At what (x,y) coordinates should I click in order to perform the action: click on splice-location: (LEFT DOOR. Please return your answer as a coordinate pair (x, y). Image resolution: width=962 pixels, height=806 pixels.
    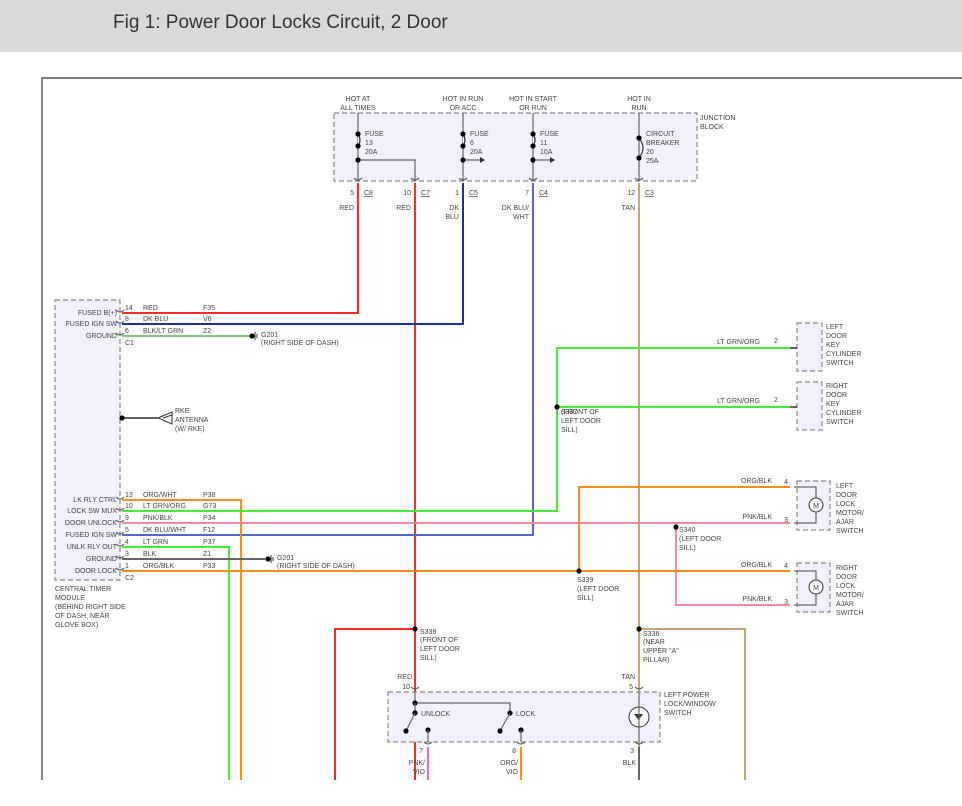
    Looking at the image, I should click on (598, 589).